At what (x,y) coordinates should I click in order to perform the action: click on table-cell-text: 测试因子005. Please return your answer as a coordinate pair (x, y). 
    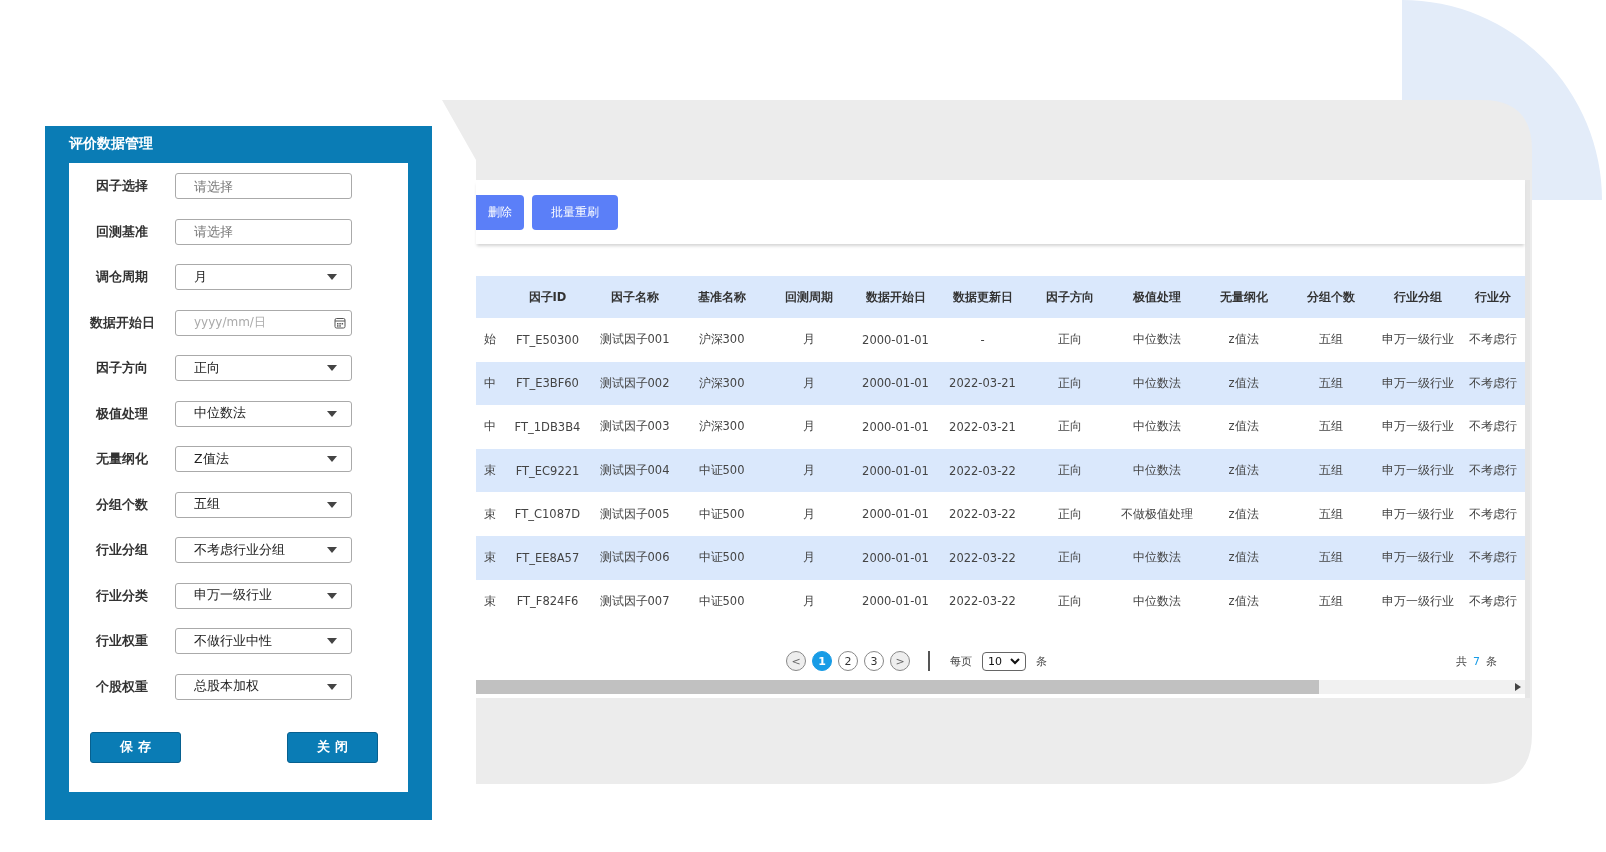
    Looking at the image, I should click on (634, 514).